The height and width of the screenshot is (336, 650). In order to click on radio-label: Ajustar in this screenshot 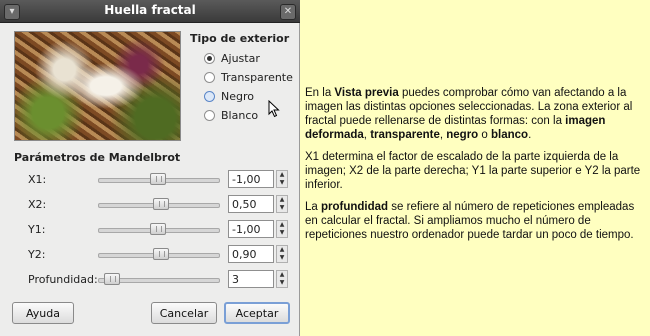, I will do `click(240, 58)`.